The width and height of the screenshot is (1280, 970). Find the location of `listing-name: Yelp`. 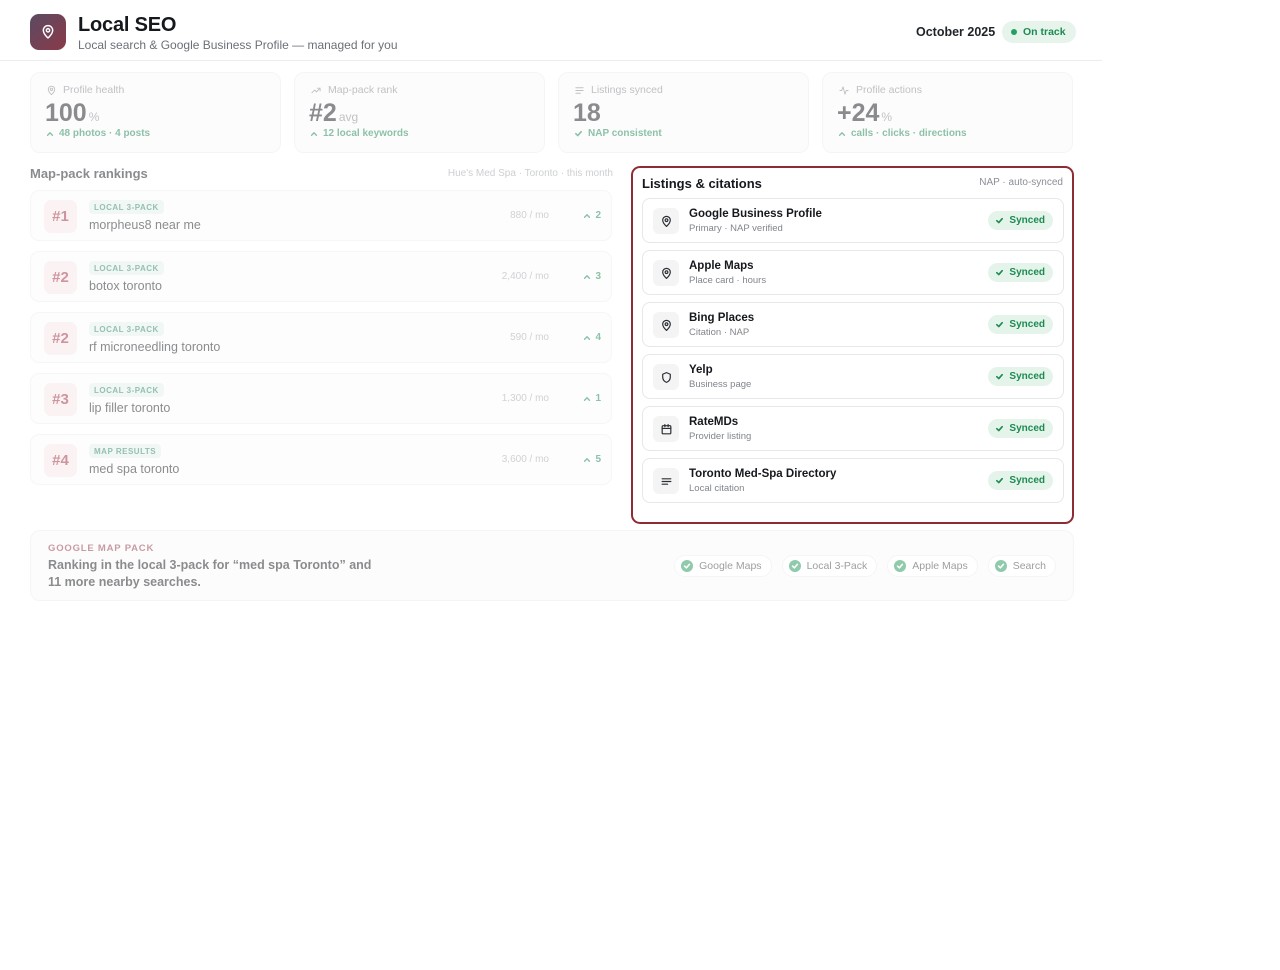

listing-name: Yelp is located at coordinates (701, 370).